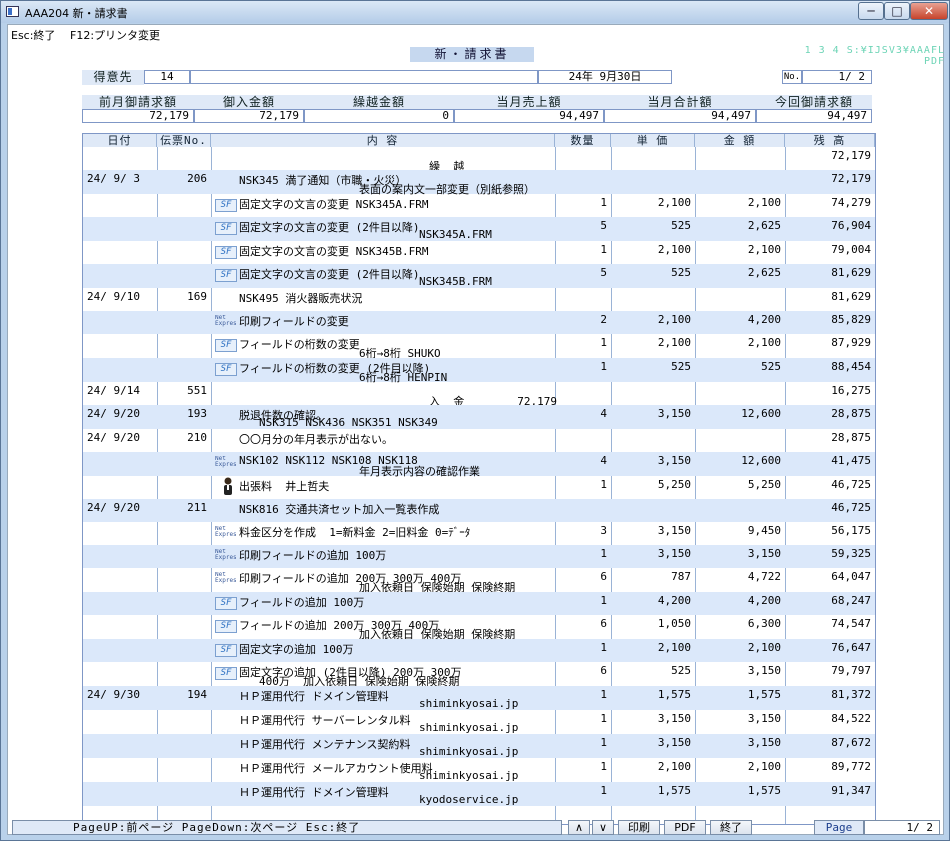 Image resolution: width=950 pixels, height=841 pixels. Describe the element at coordinates (579, 827) in the screenshot. I see `scroll-up-button: ∧` at that location.